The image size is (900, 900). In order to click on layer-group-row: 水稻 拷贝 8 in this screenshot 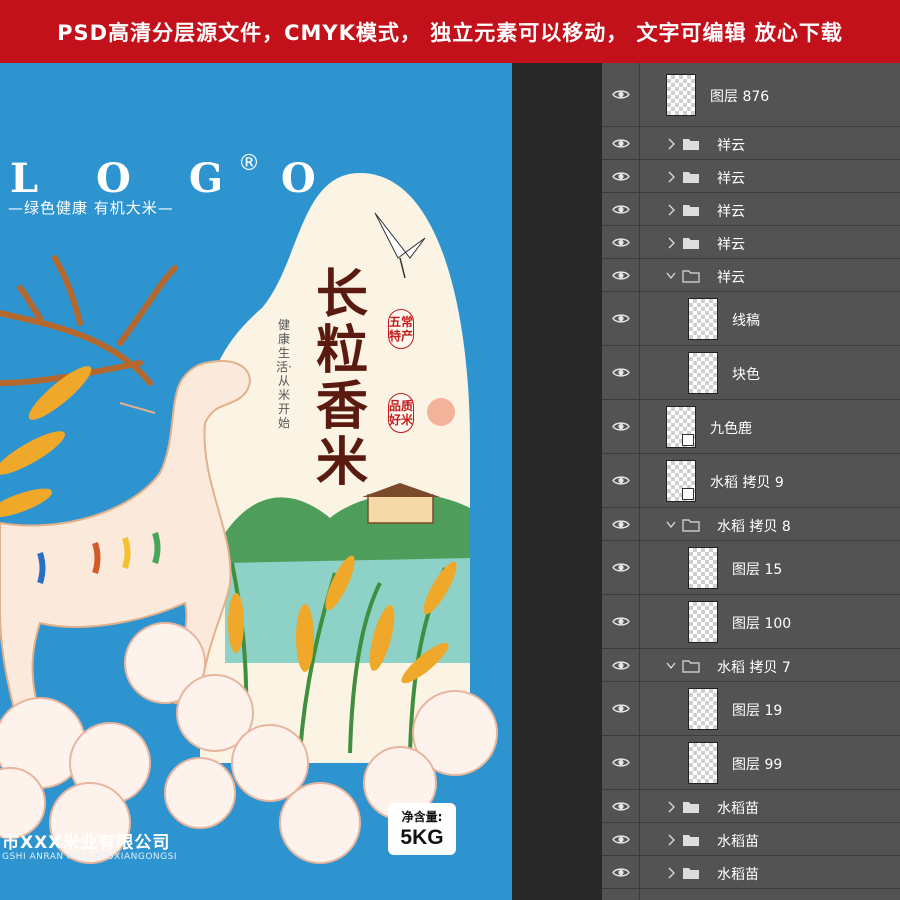, I will do `click(751, 524)`.